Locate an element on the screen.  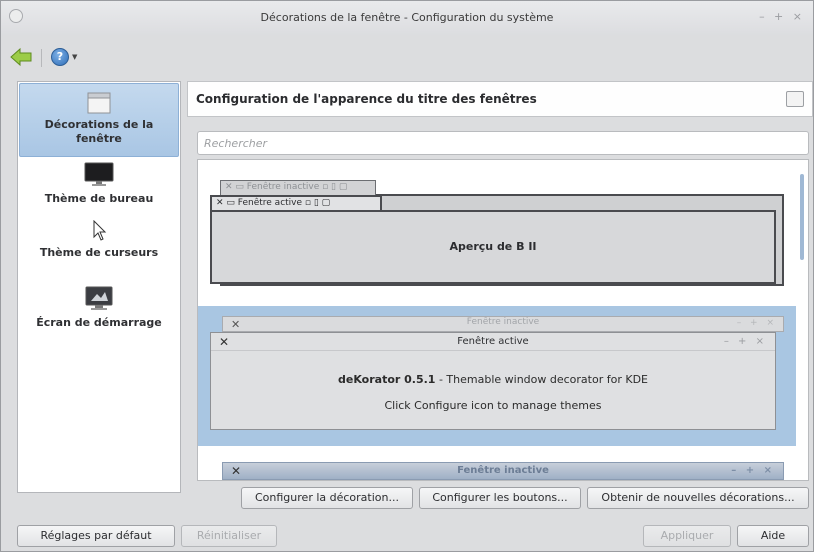
active-window-preview: Aperçu de B II is located at coordinates (493, 247).